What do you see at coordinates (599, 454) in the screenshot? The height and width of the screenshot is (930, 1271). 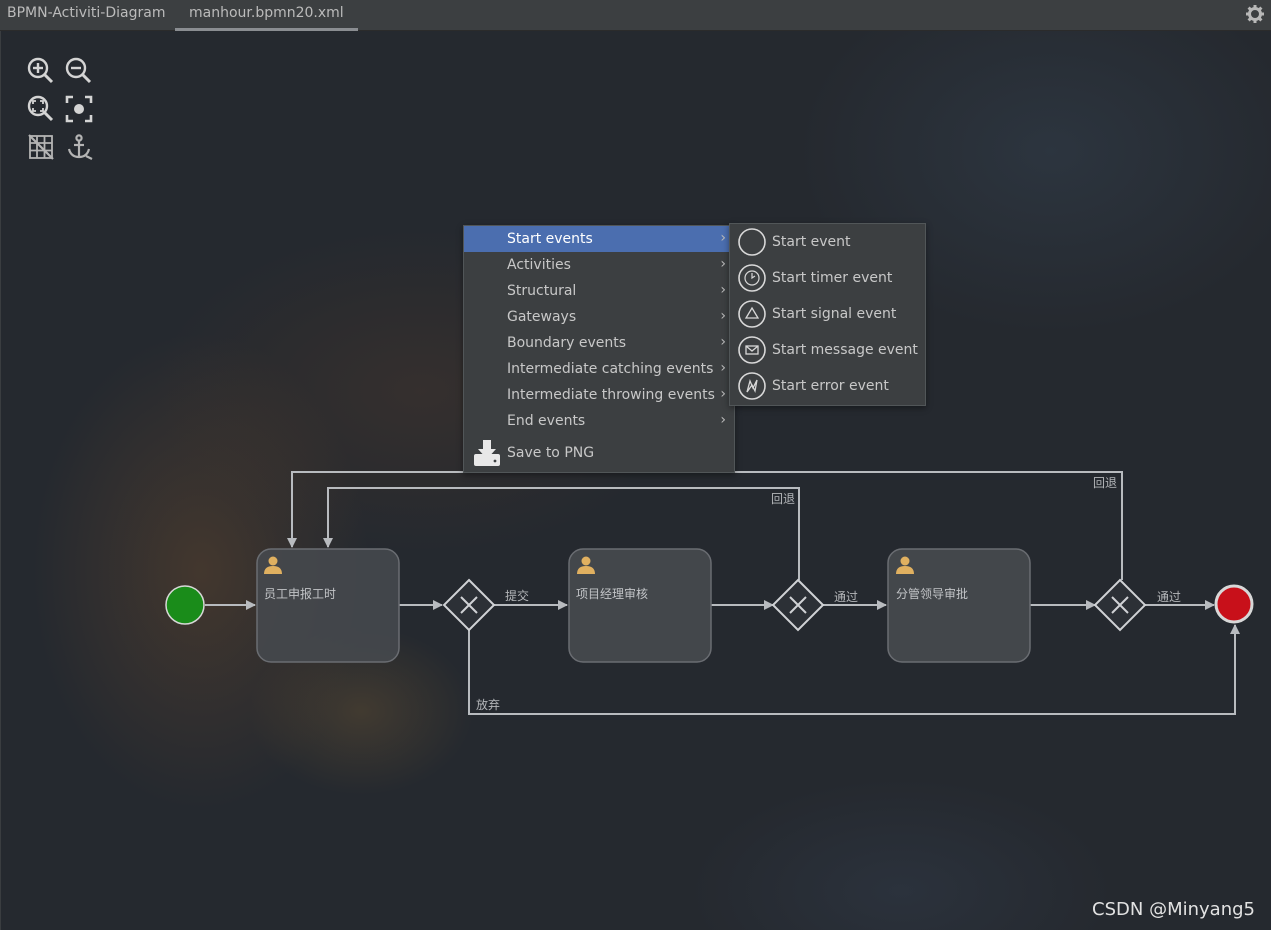 I see `menu-item-save-to-png: Save to PNG` at bounding box center [599, 454].